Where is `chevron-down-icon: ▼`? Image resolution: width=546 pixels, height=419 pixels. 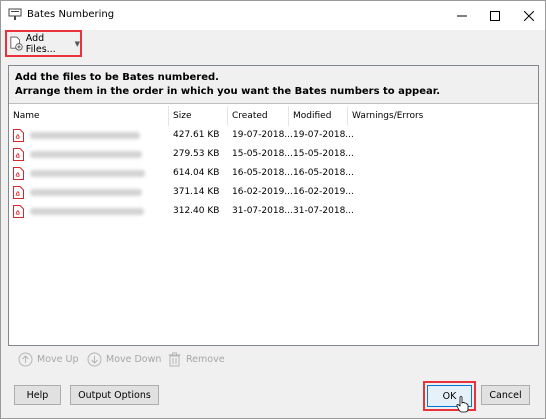
chevron-down-icon: ▼ is located at coordinates (77, 43).